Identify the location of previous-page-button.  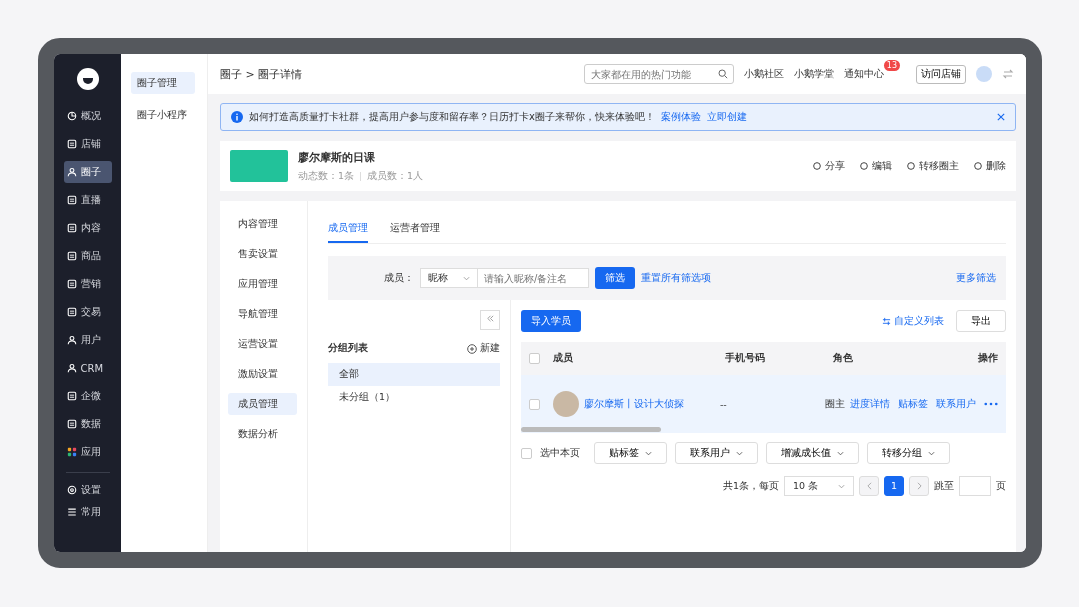
(869, 486).